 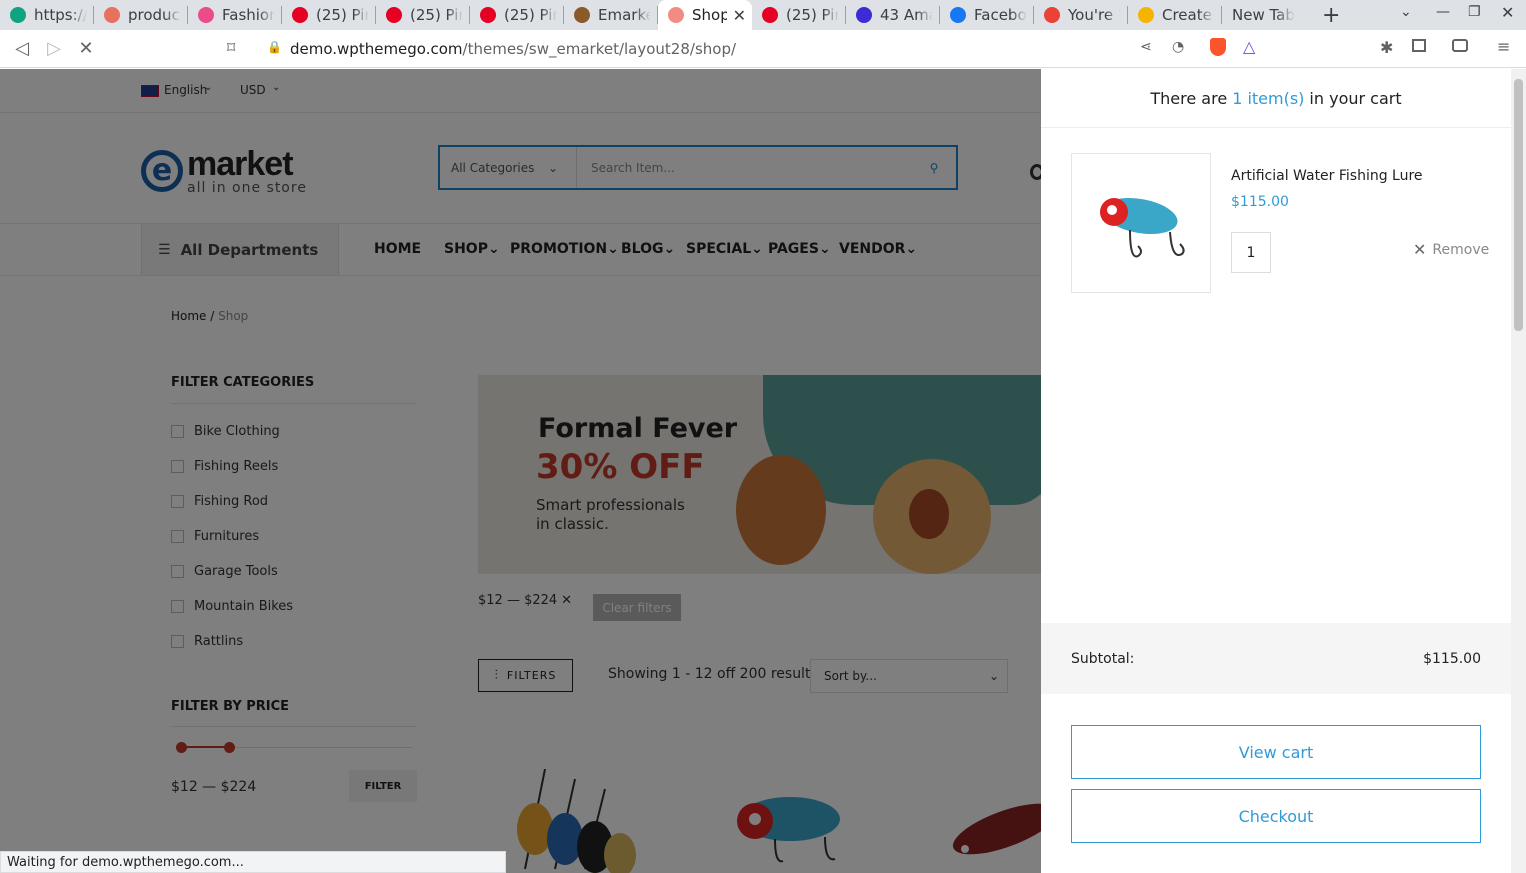 What do you see at coordinates (739, 15) in the screenshot?
I see `close-tab-icon: ✕` at bounding box center [739, 15].